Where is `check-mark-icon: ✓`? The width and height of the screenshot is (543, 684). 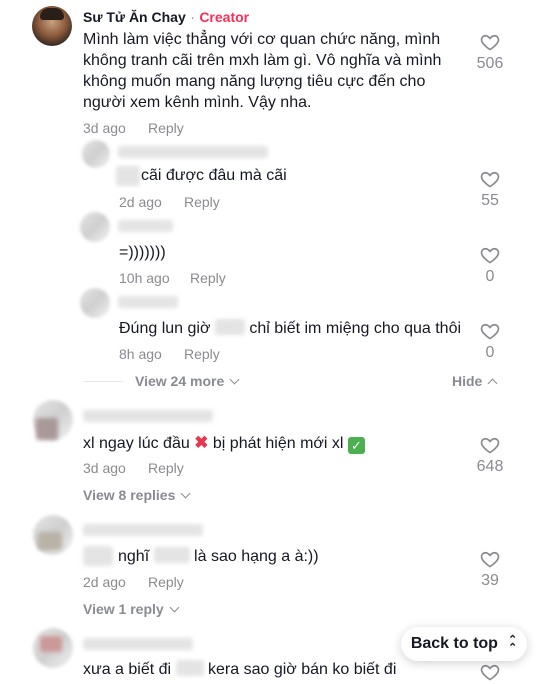
check-mark-icon: ✓ is located at coordinates (356, 445).